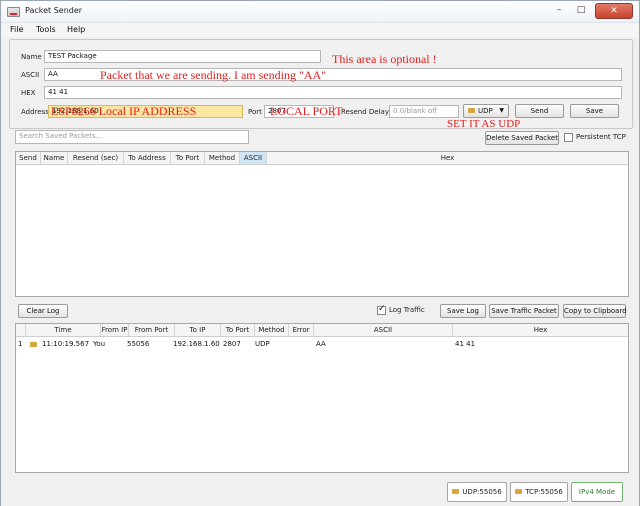  What do you see at coordinates (13, 12) in the screenshot?
I see `app-icon` at bounding box center [13, 12].